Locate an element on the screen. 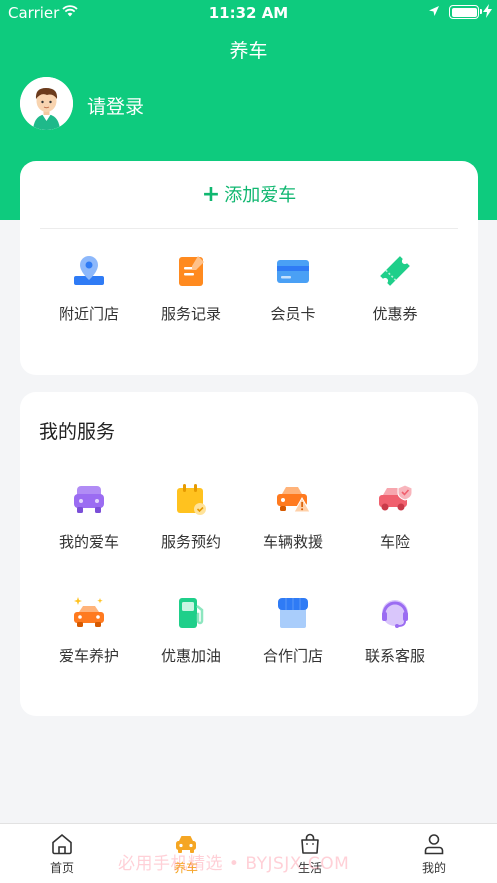 The height and width of the screenshot is (883, 497). add-car-label: 添加爱车 is located at coordinates (260, 195).